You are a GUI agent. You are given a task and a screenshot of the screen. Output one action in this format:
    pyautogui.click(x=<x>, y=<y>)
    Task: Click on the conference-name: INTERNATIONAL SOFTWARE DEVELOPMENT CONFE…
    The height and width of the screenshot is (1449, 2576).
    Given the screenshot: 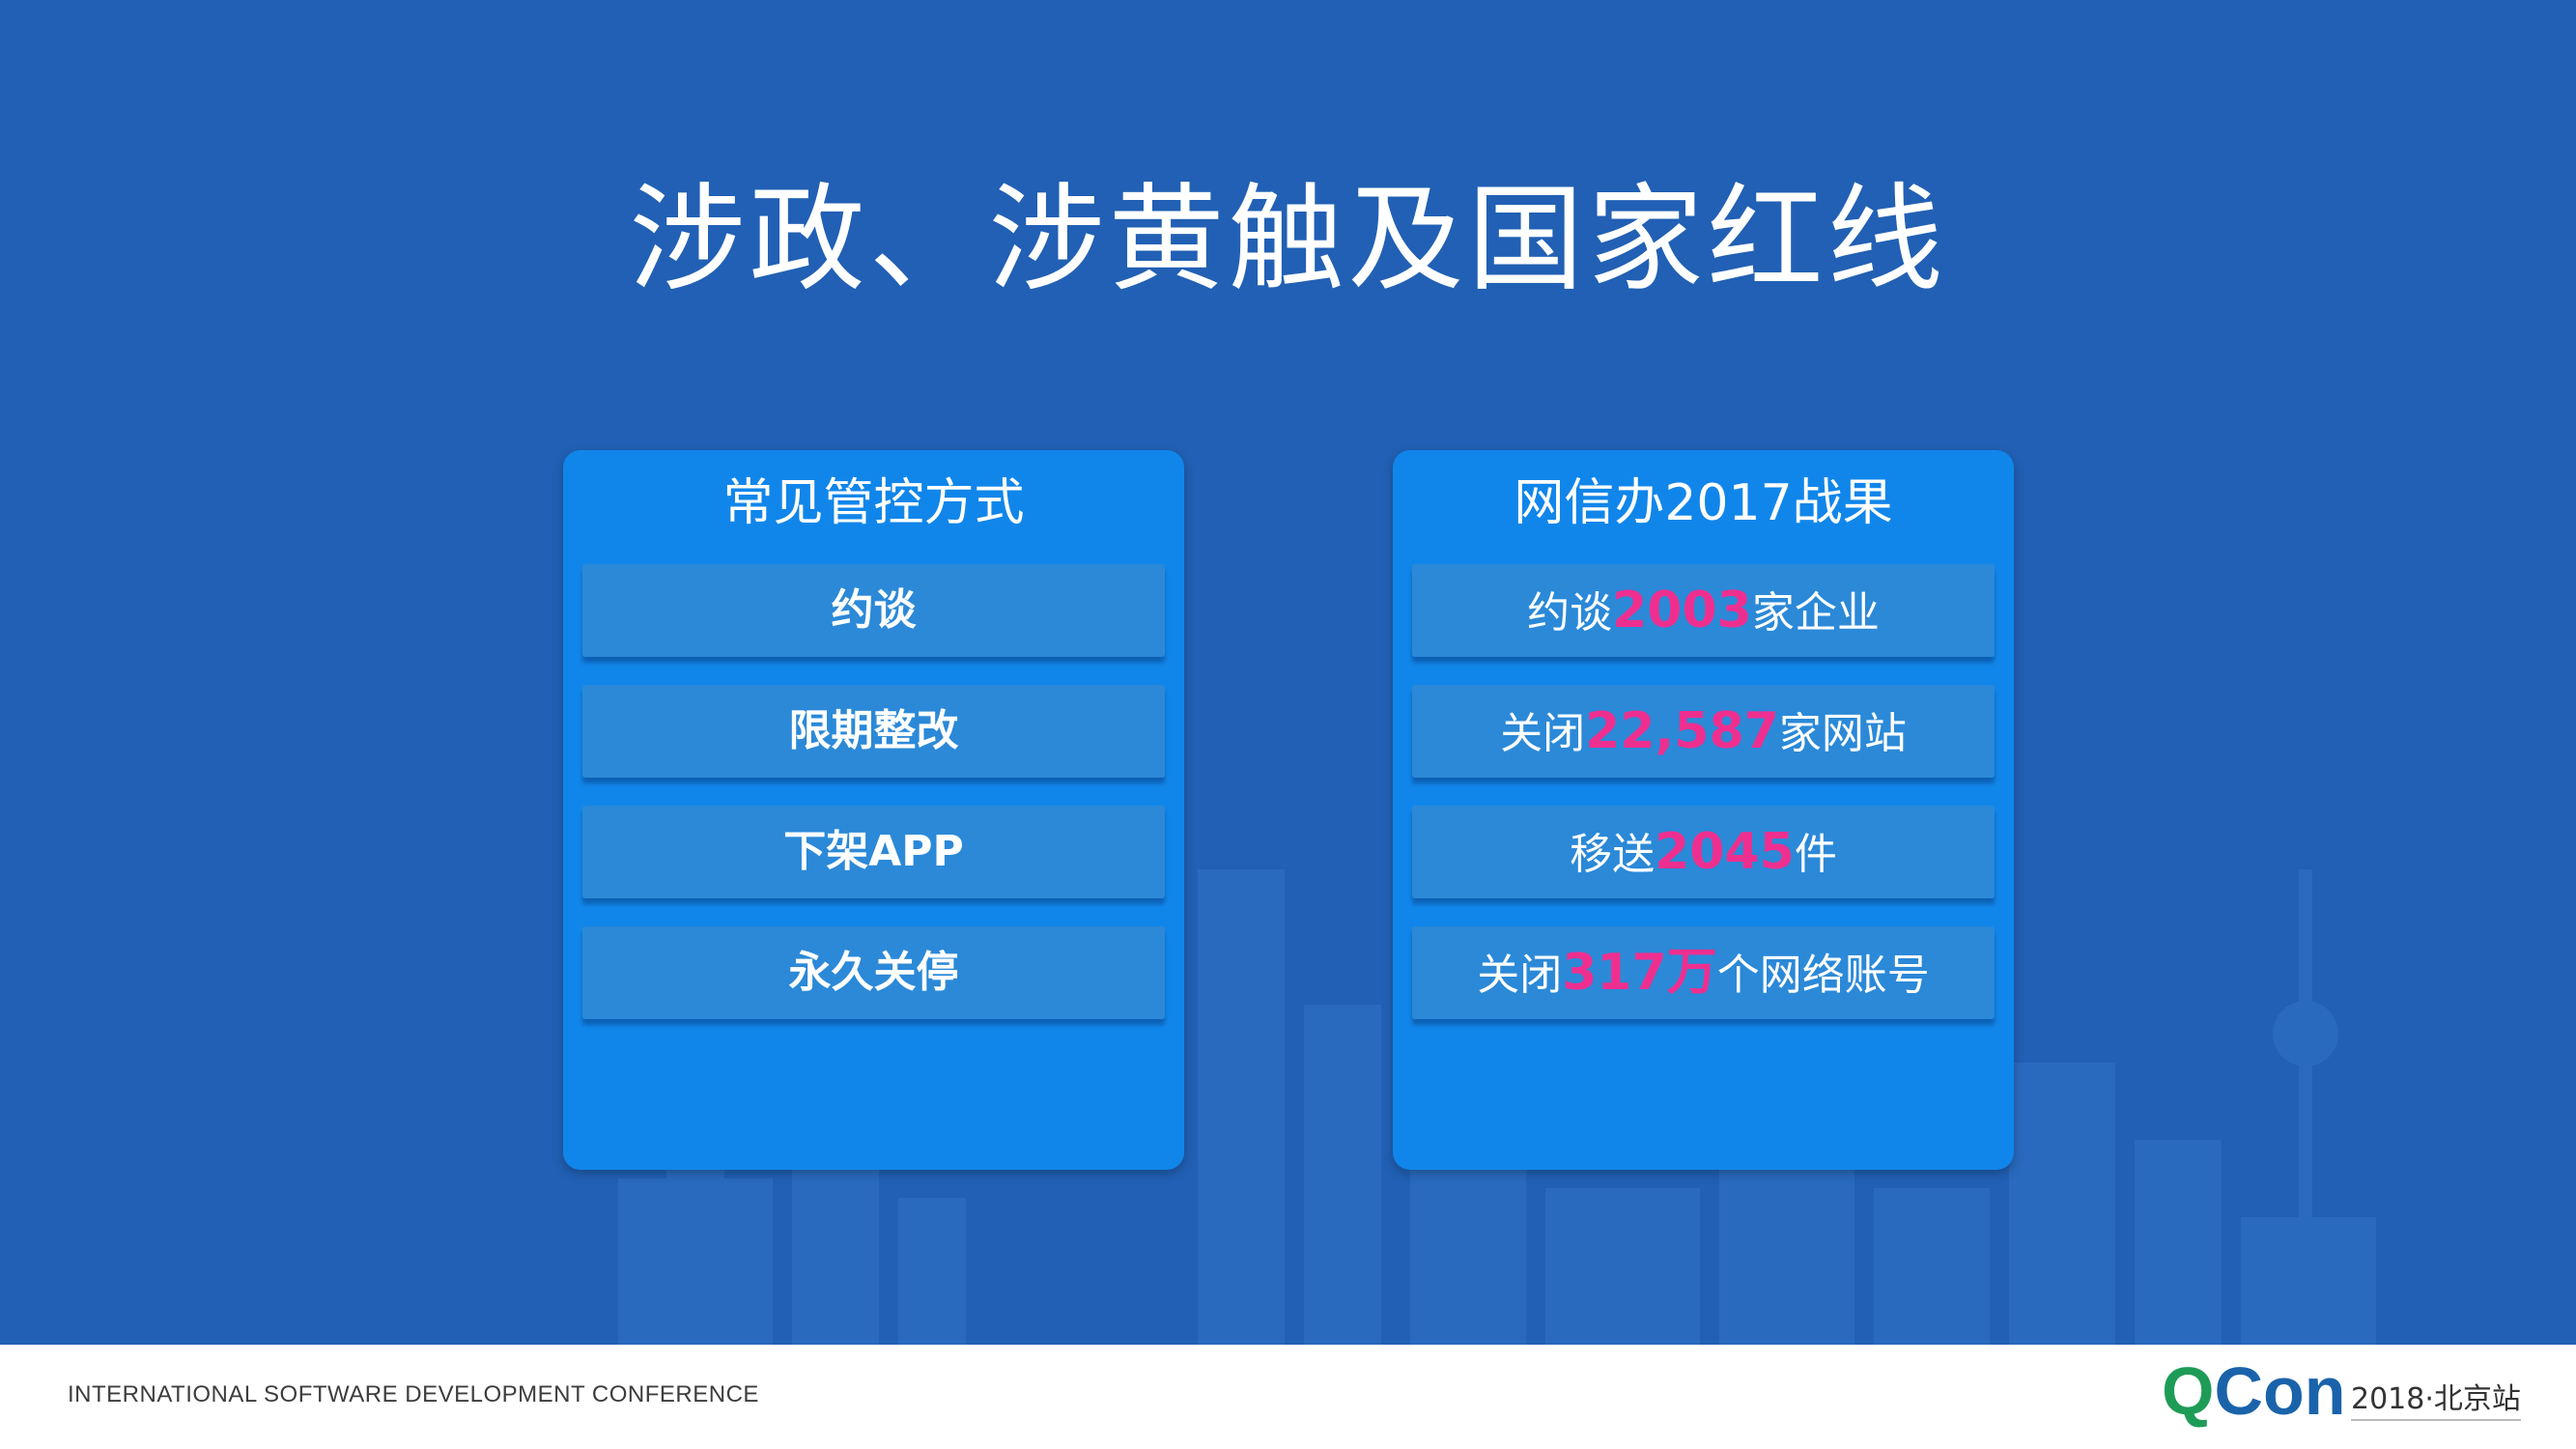 What is the action you would take?
    pyautogui.click(x=413, y=1394)
    